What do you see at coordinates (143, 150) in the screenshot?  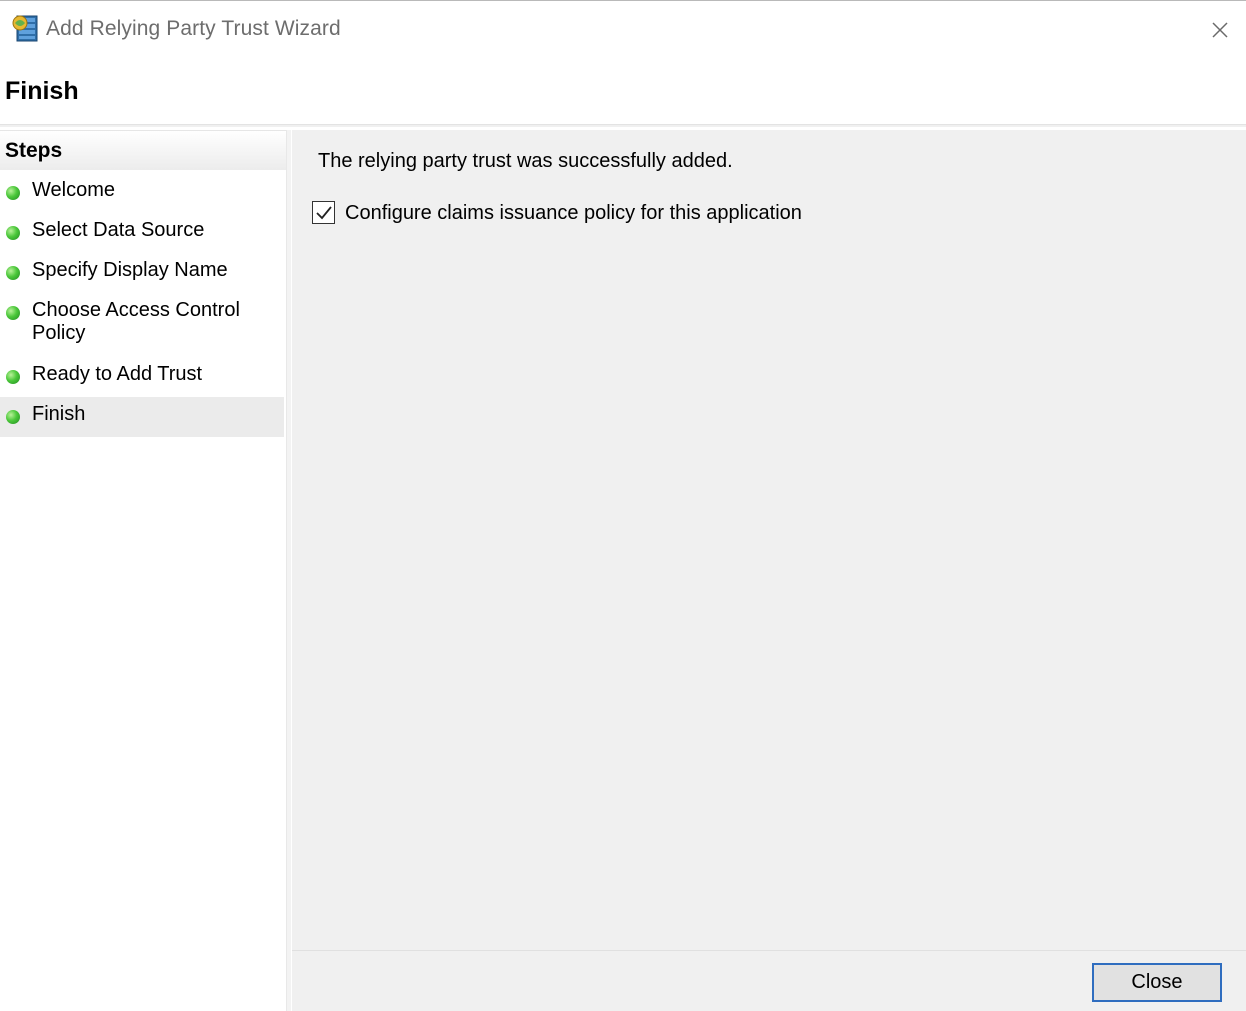 I see `steps-header: Steps` at bounding box center [143, 150].